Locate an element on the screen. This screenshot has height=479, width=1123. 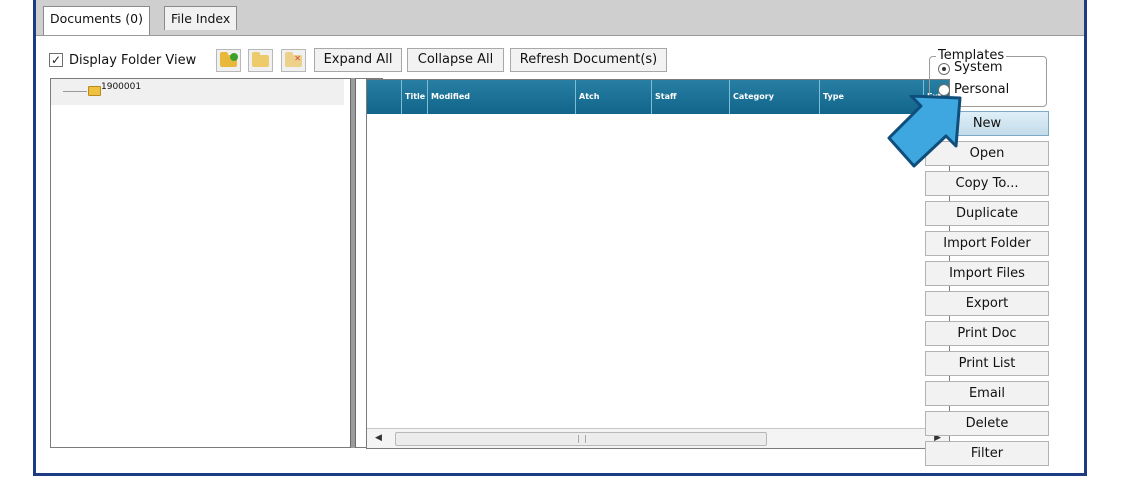
delete-folder-button: ✕ is located at coordinates (293, 60).